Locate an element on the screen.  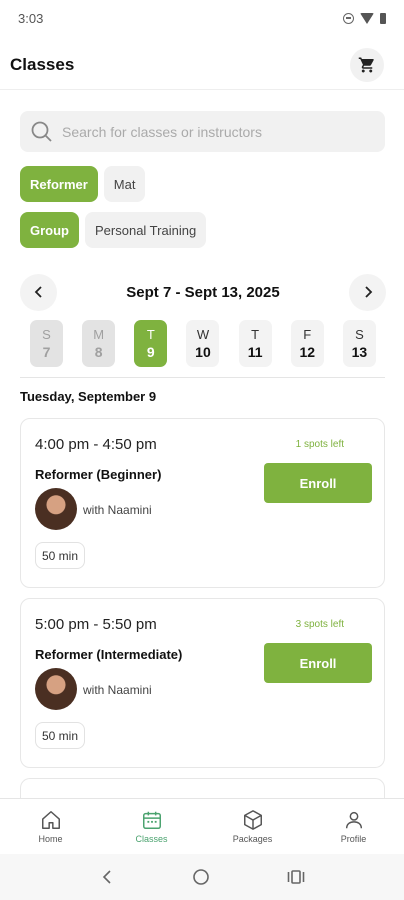
day-number: 9 is located at coordinates (150, 352).